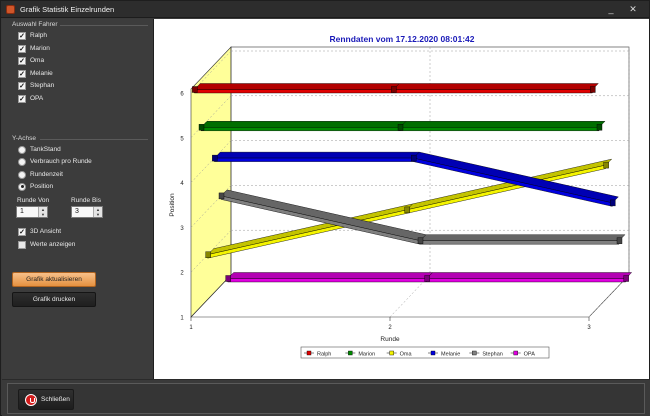  What do you see at coordinates (33, 200) in the screenshot?
I see `round-from-label: Runde Von` at bounding box center [33, 200].